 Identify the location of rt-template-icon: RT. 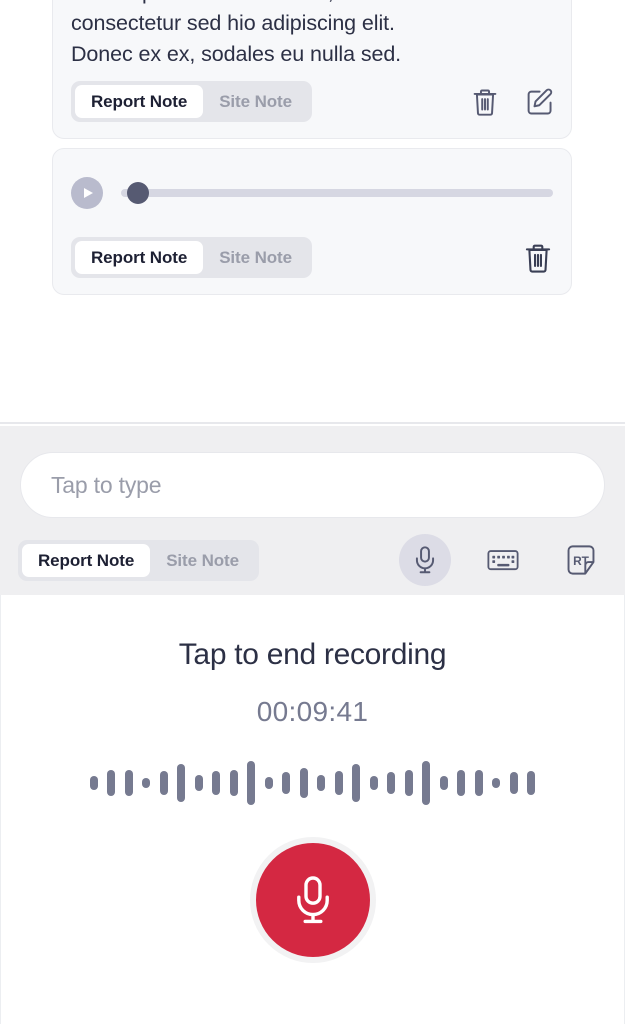
(581, 560).